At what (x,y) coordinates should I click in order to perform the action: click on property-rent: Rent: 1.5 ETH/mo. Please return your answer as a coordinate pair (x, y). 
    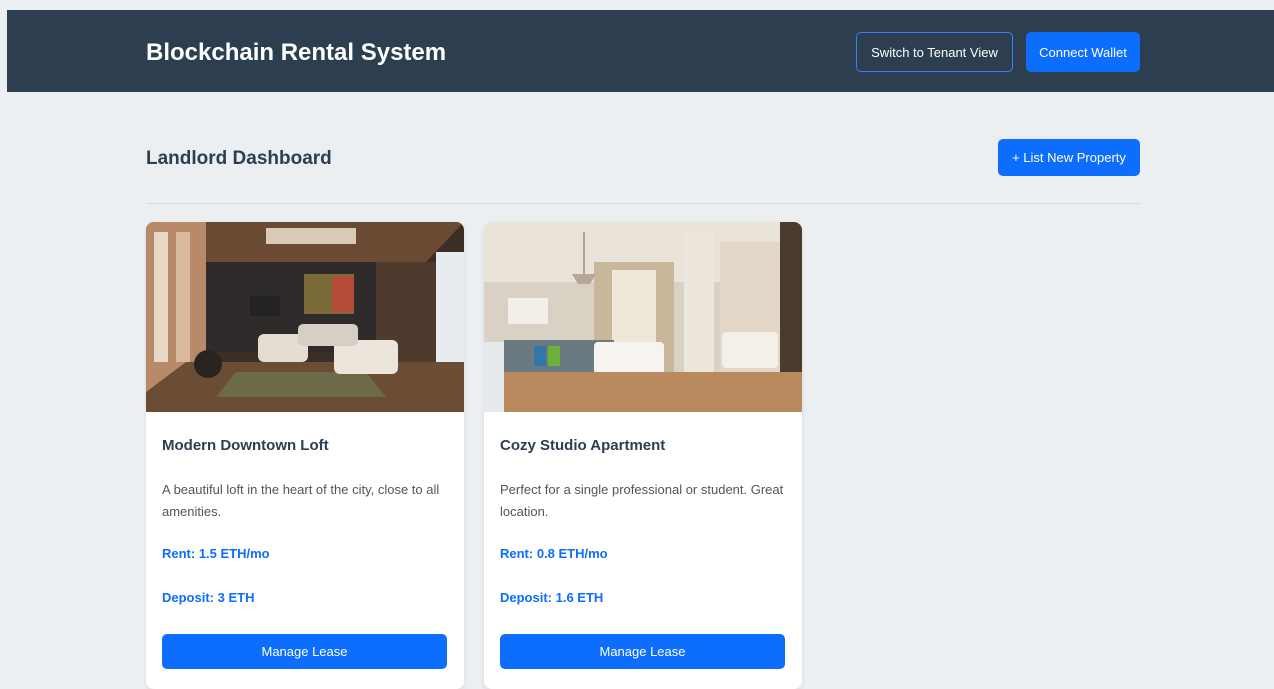
    Looking at the image, I should click on (216, 553).